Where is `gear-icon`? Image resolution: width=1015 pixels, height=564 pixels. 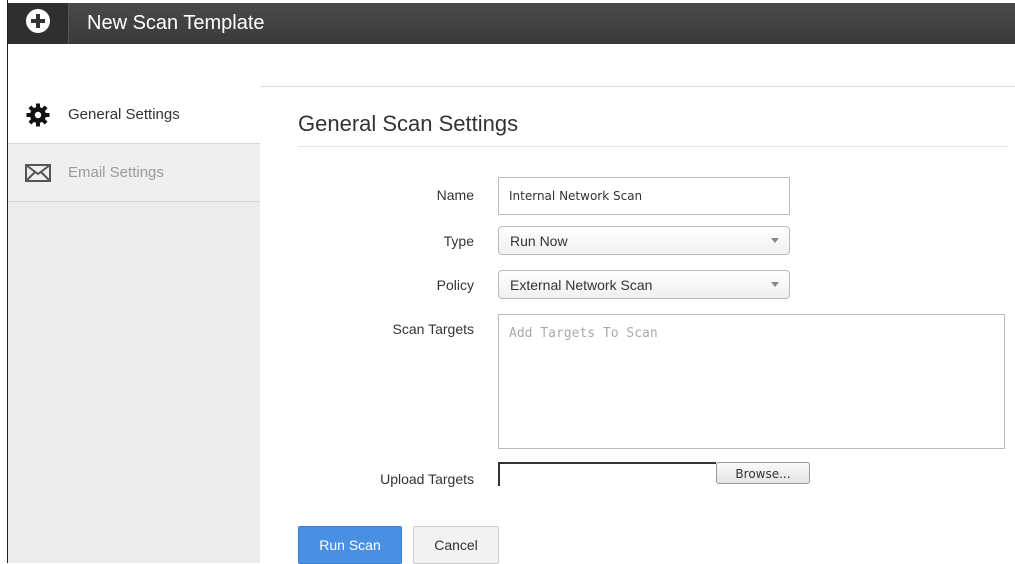 gear-icon is located at coordinates (38, 115).